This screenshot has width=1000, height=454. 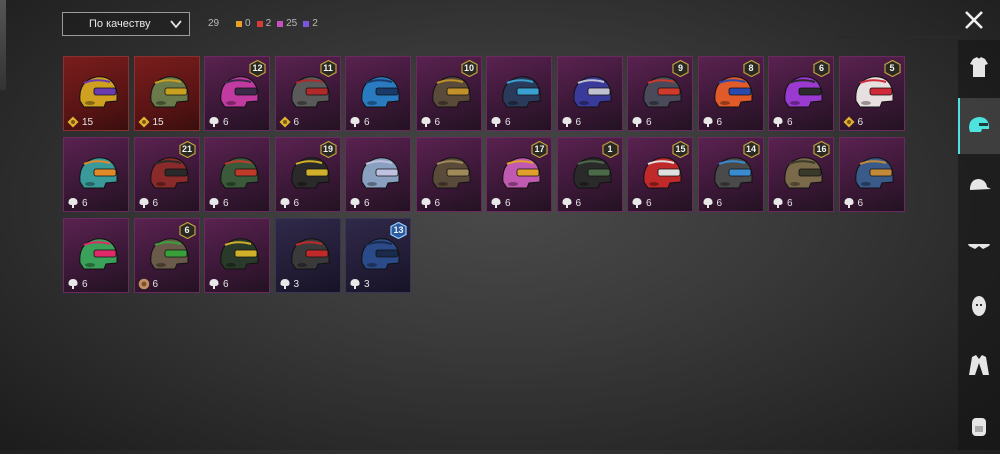 I want to click on collection-level-badge: 6, so click(x=821, y=68).